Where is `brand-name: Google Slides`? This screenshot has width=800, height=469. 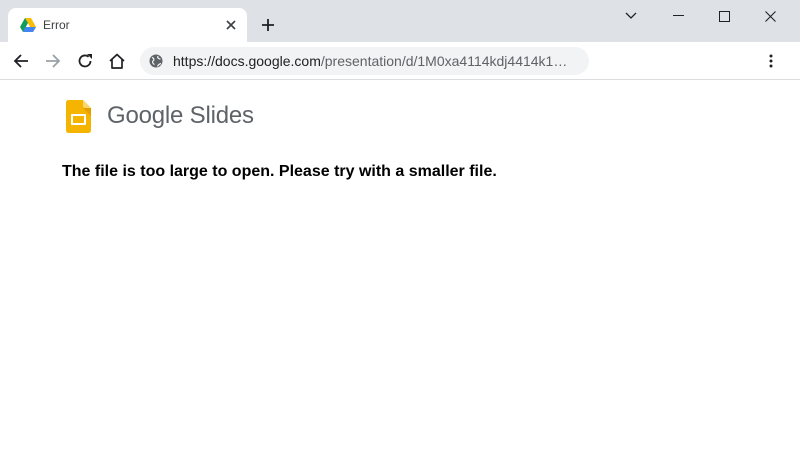 brand-name: Google Slides is located at coordinates (180, 115).